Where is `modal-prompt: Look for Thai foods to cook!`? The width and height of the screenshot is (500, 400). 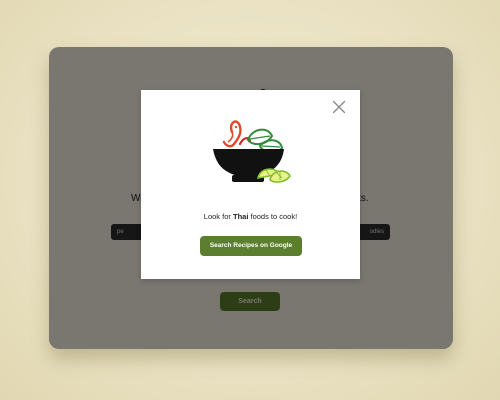
modal-prompt: Look for Thai foods to cook! is located at coordinates (250, 216).